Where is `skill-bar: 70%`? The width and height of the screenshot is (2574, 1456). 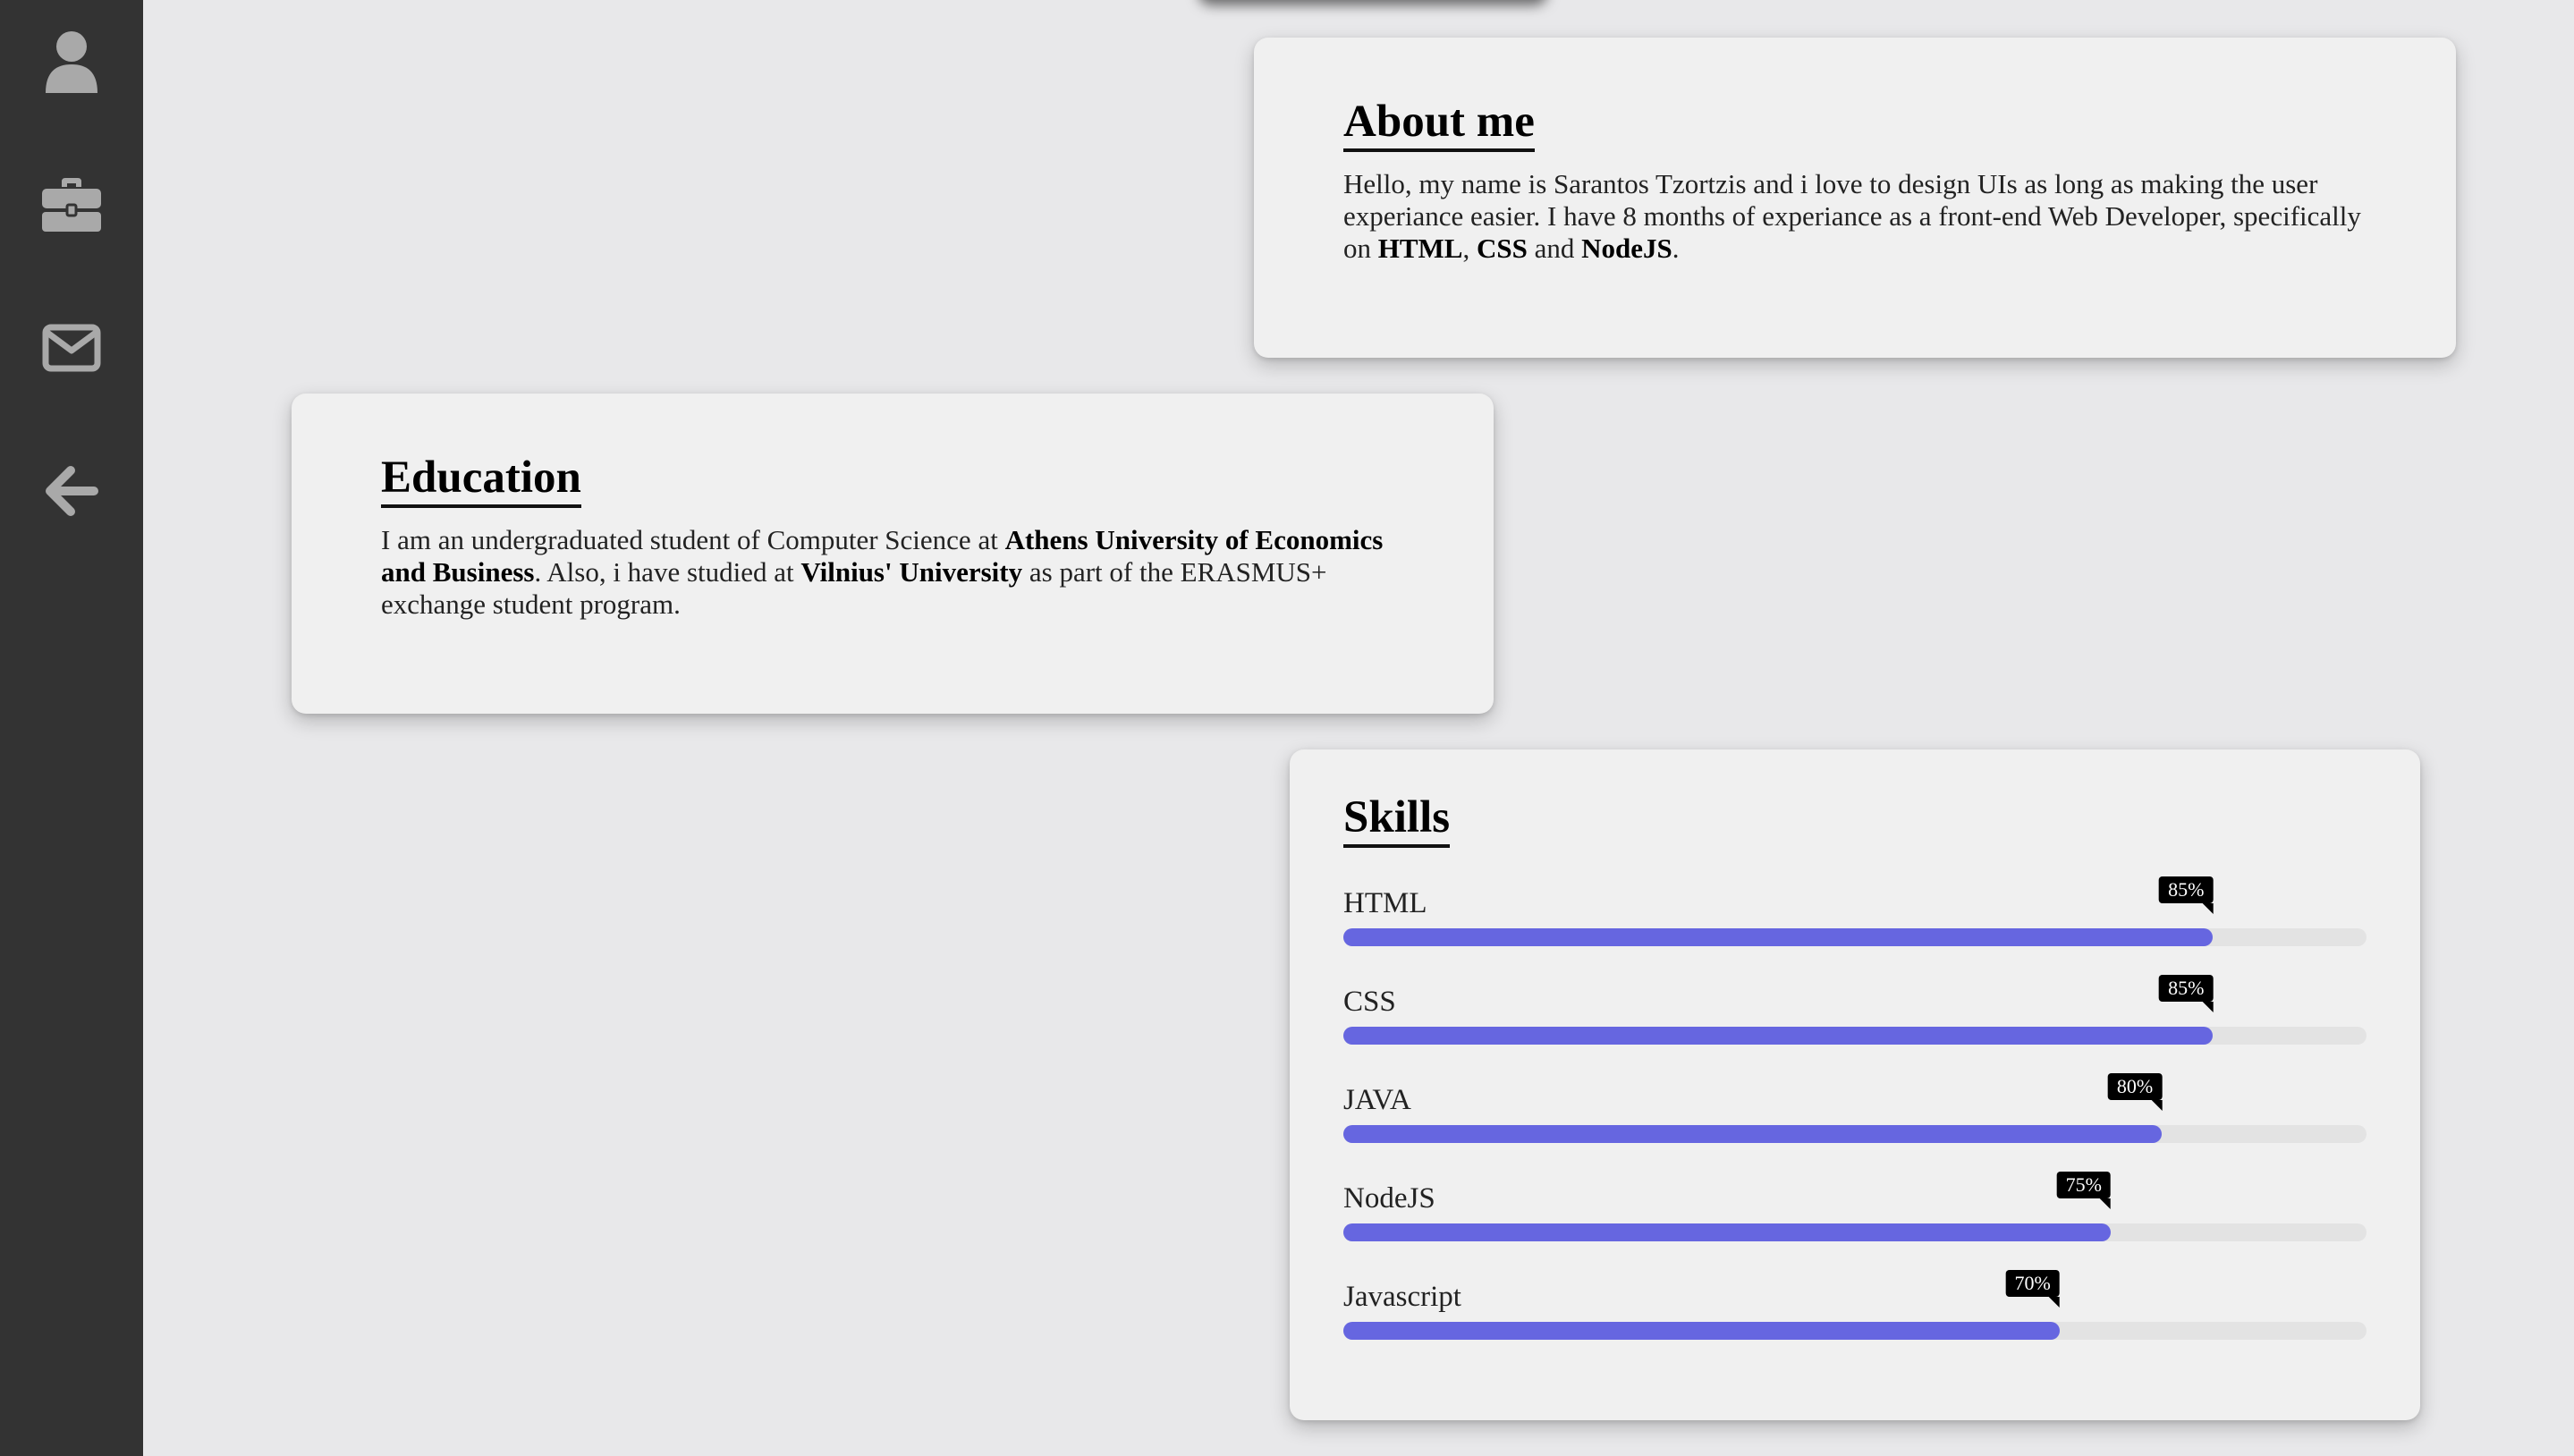 skill-bar: 70% is located at coordinates (1702, 1305).